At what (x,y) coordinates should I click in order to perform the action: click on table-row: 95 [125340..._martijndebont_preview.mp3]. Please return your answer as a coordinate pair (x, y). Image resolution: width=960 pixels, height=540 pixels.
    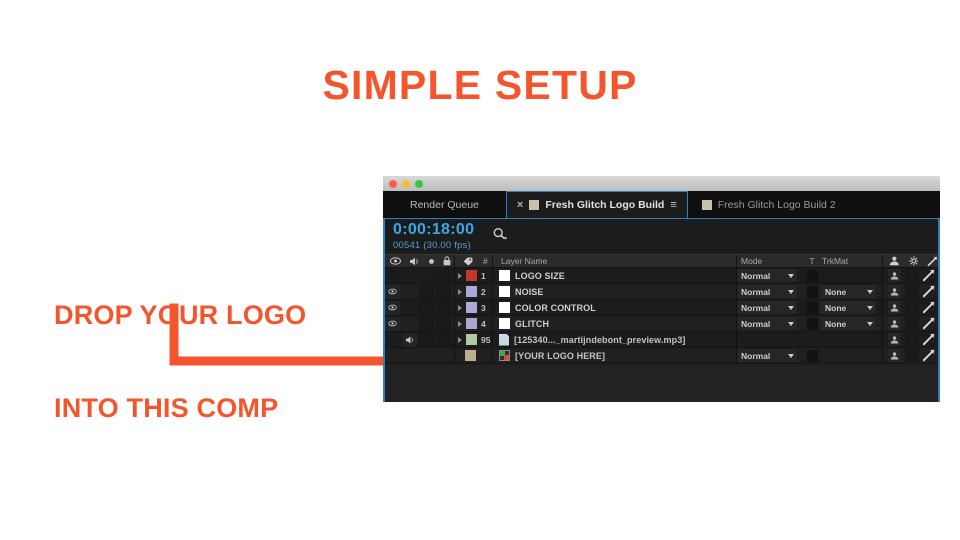
    Looking at the image, I should click on (661, 340).